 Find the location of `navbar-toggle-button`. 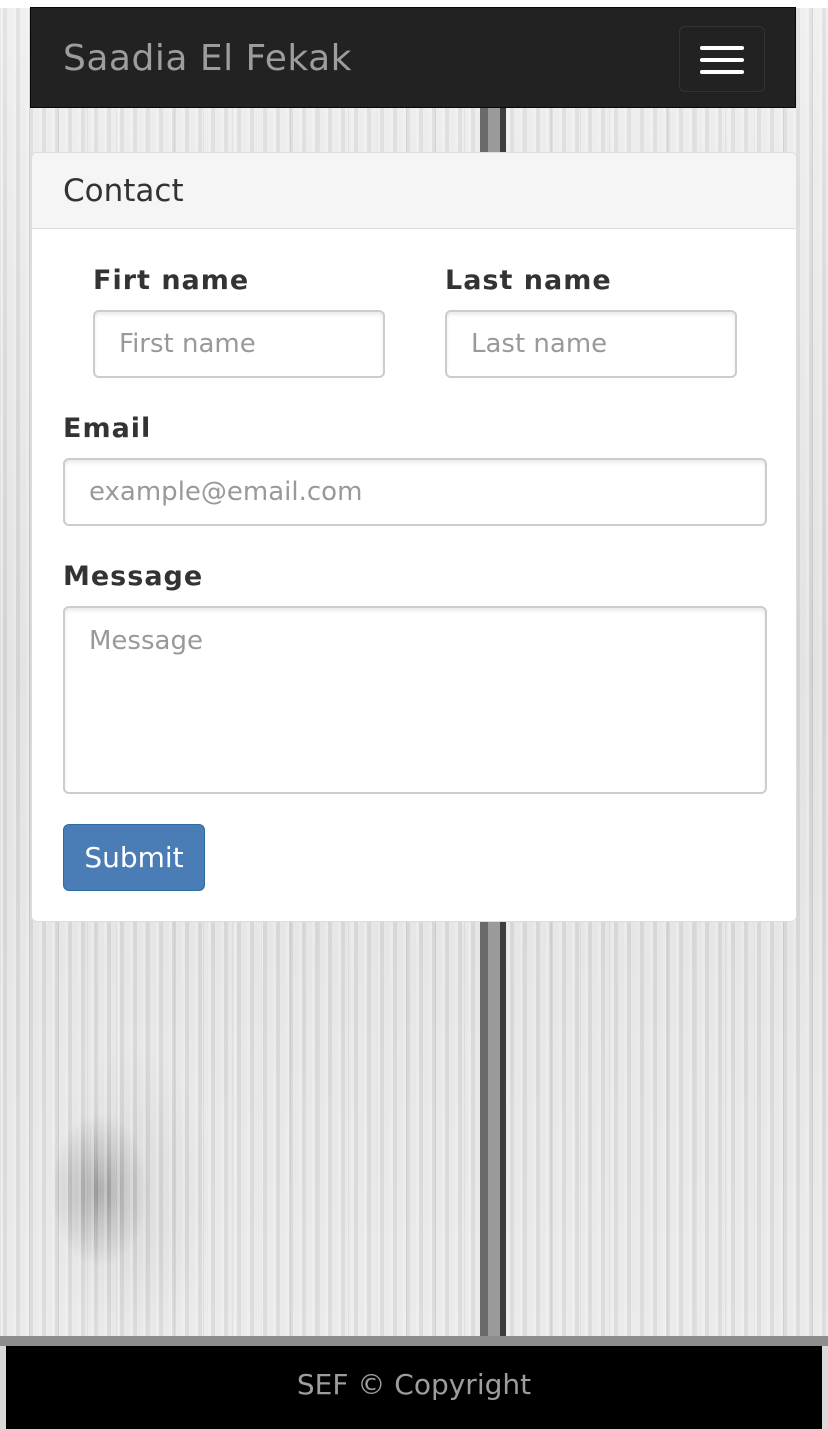

navbar-toggle-button is located at coordinates (722, 59).